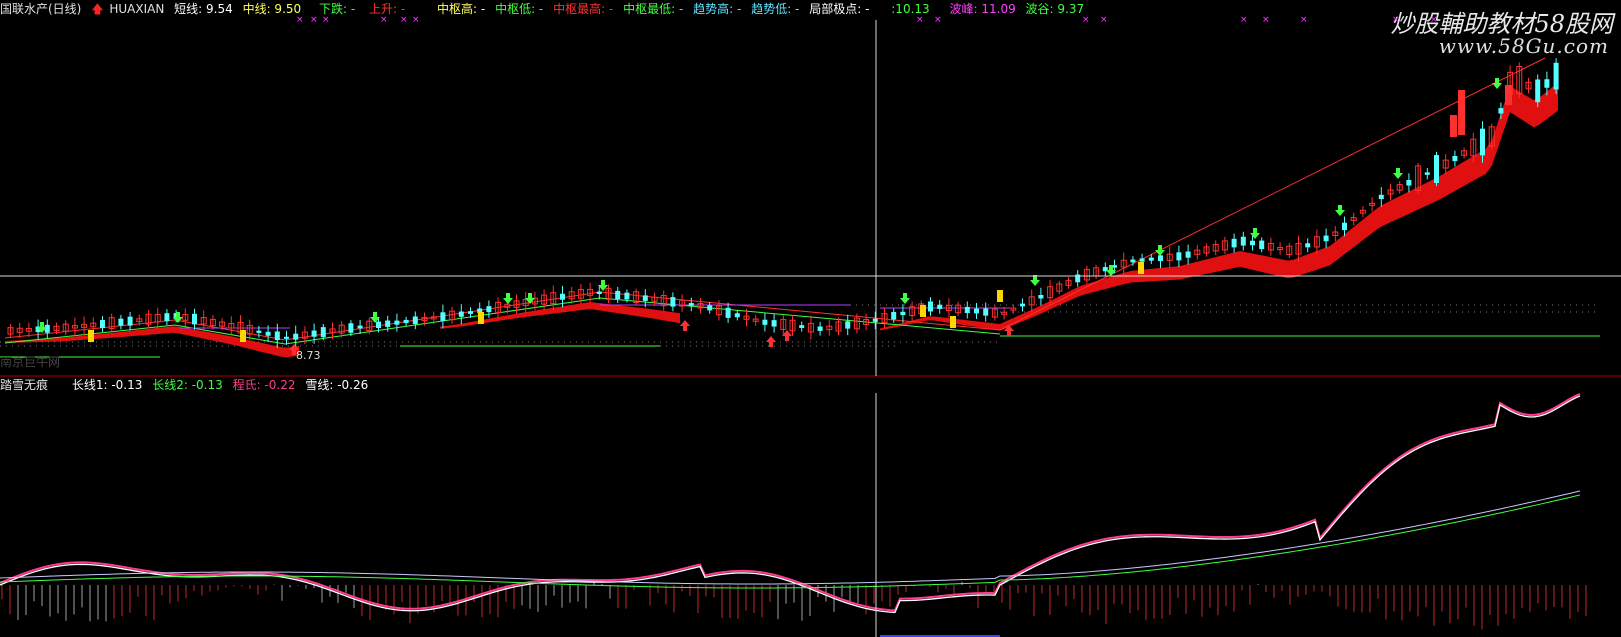 The width and height of the screenshot is (1621, 637). I want to click on sub-panel-item: 长线2: -0.13, so click(187, 385).